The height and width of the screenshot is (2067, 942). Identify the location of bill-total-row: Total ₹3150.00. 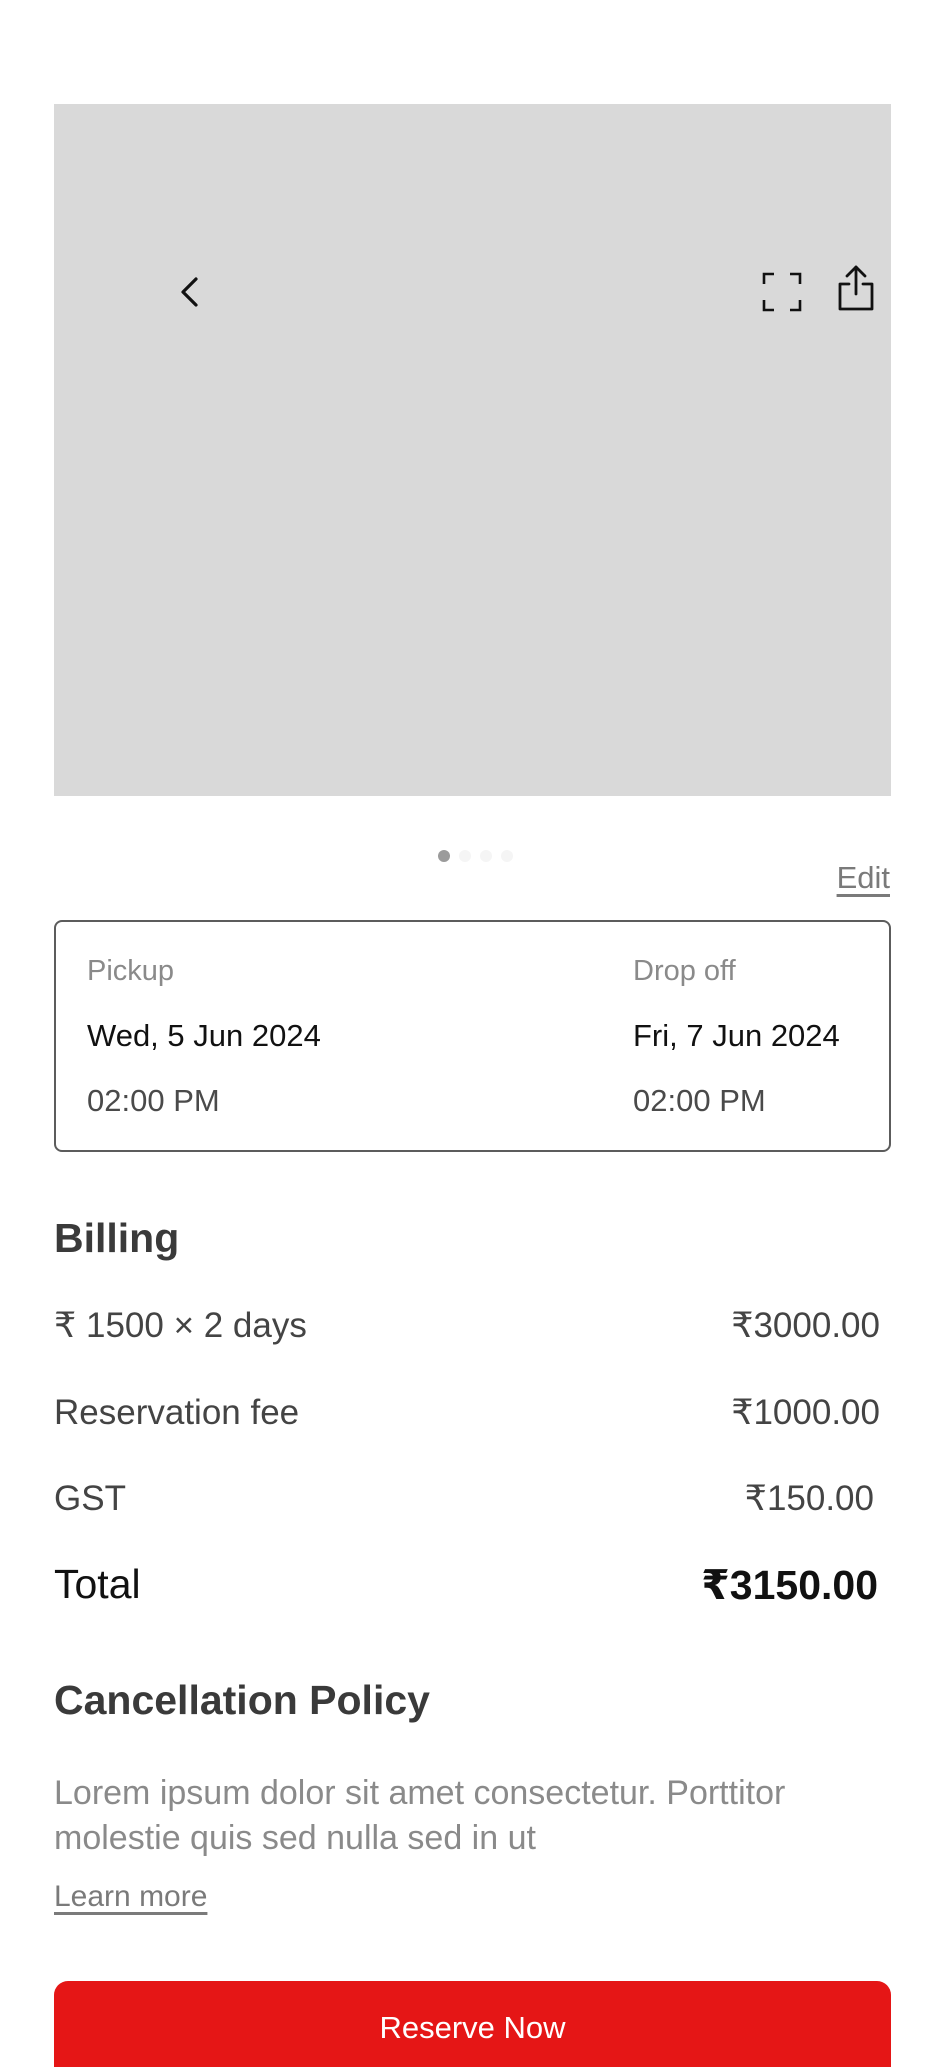
(466, 1585).